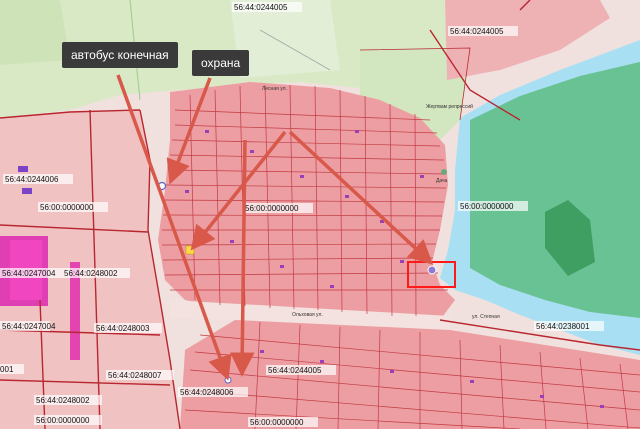  I want to click on poi-label: Жертвам репрессий, so click(449, 106).